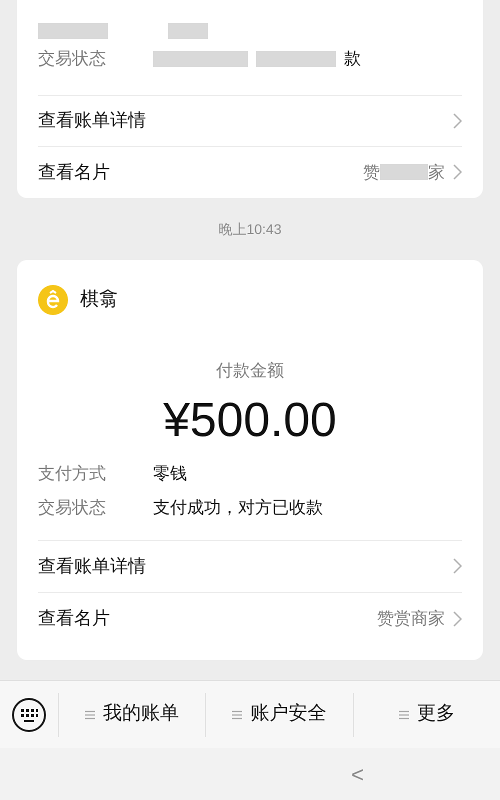 The width and height of the screenshot is (500, 800). Describe the element at coordinates (132, 714) in the screenshot. I see `menu-button: 我的账单` at that location.